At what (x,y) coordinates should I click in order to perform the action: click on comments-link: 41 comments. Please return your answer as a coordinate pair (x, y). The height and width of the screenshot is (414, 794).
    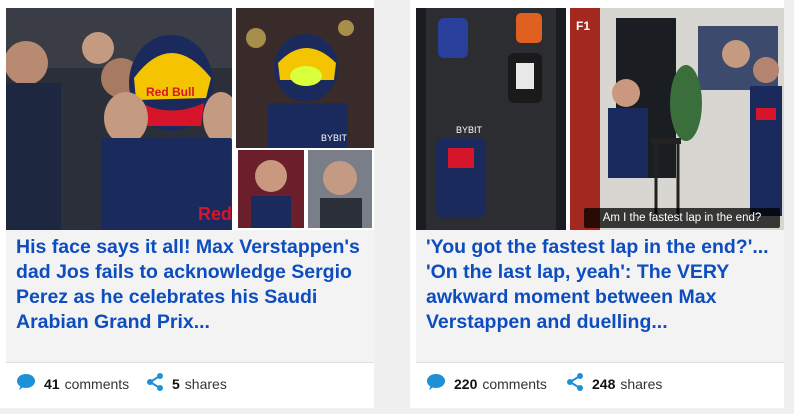
    Looking at the image, I should click on (72, 383).